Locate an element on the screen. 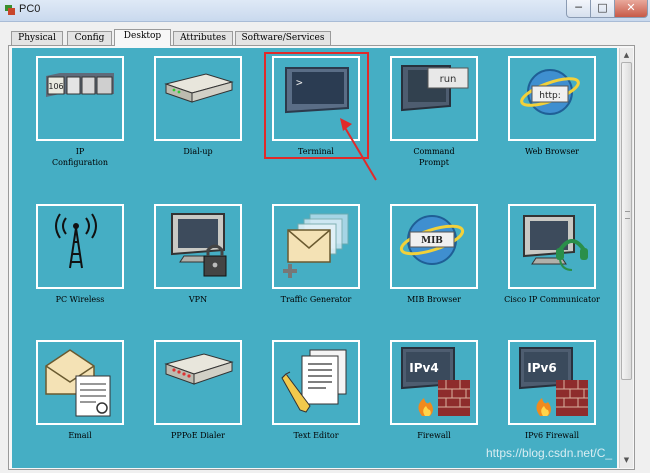 The height and width of the screenshot is (473, 650). headset-monitor-icon is located at coordinates (555, 243).